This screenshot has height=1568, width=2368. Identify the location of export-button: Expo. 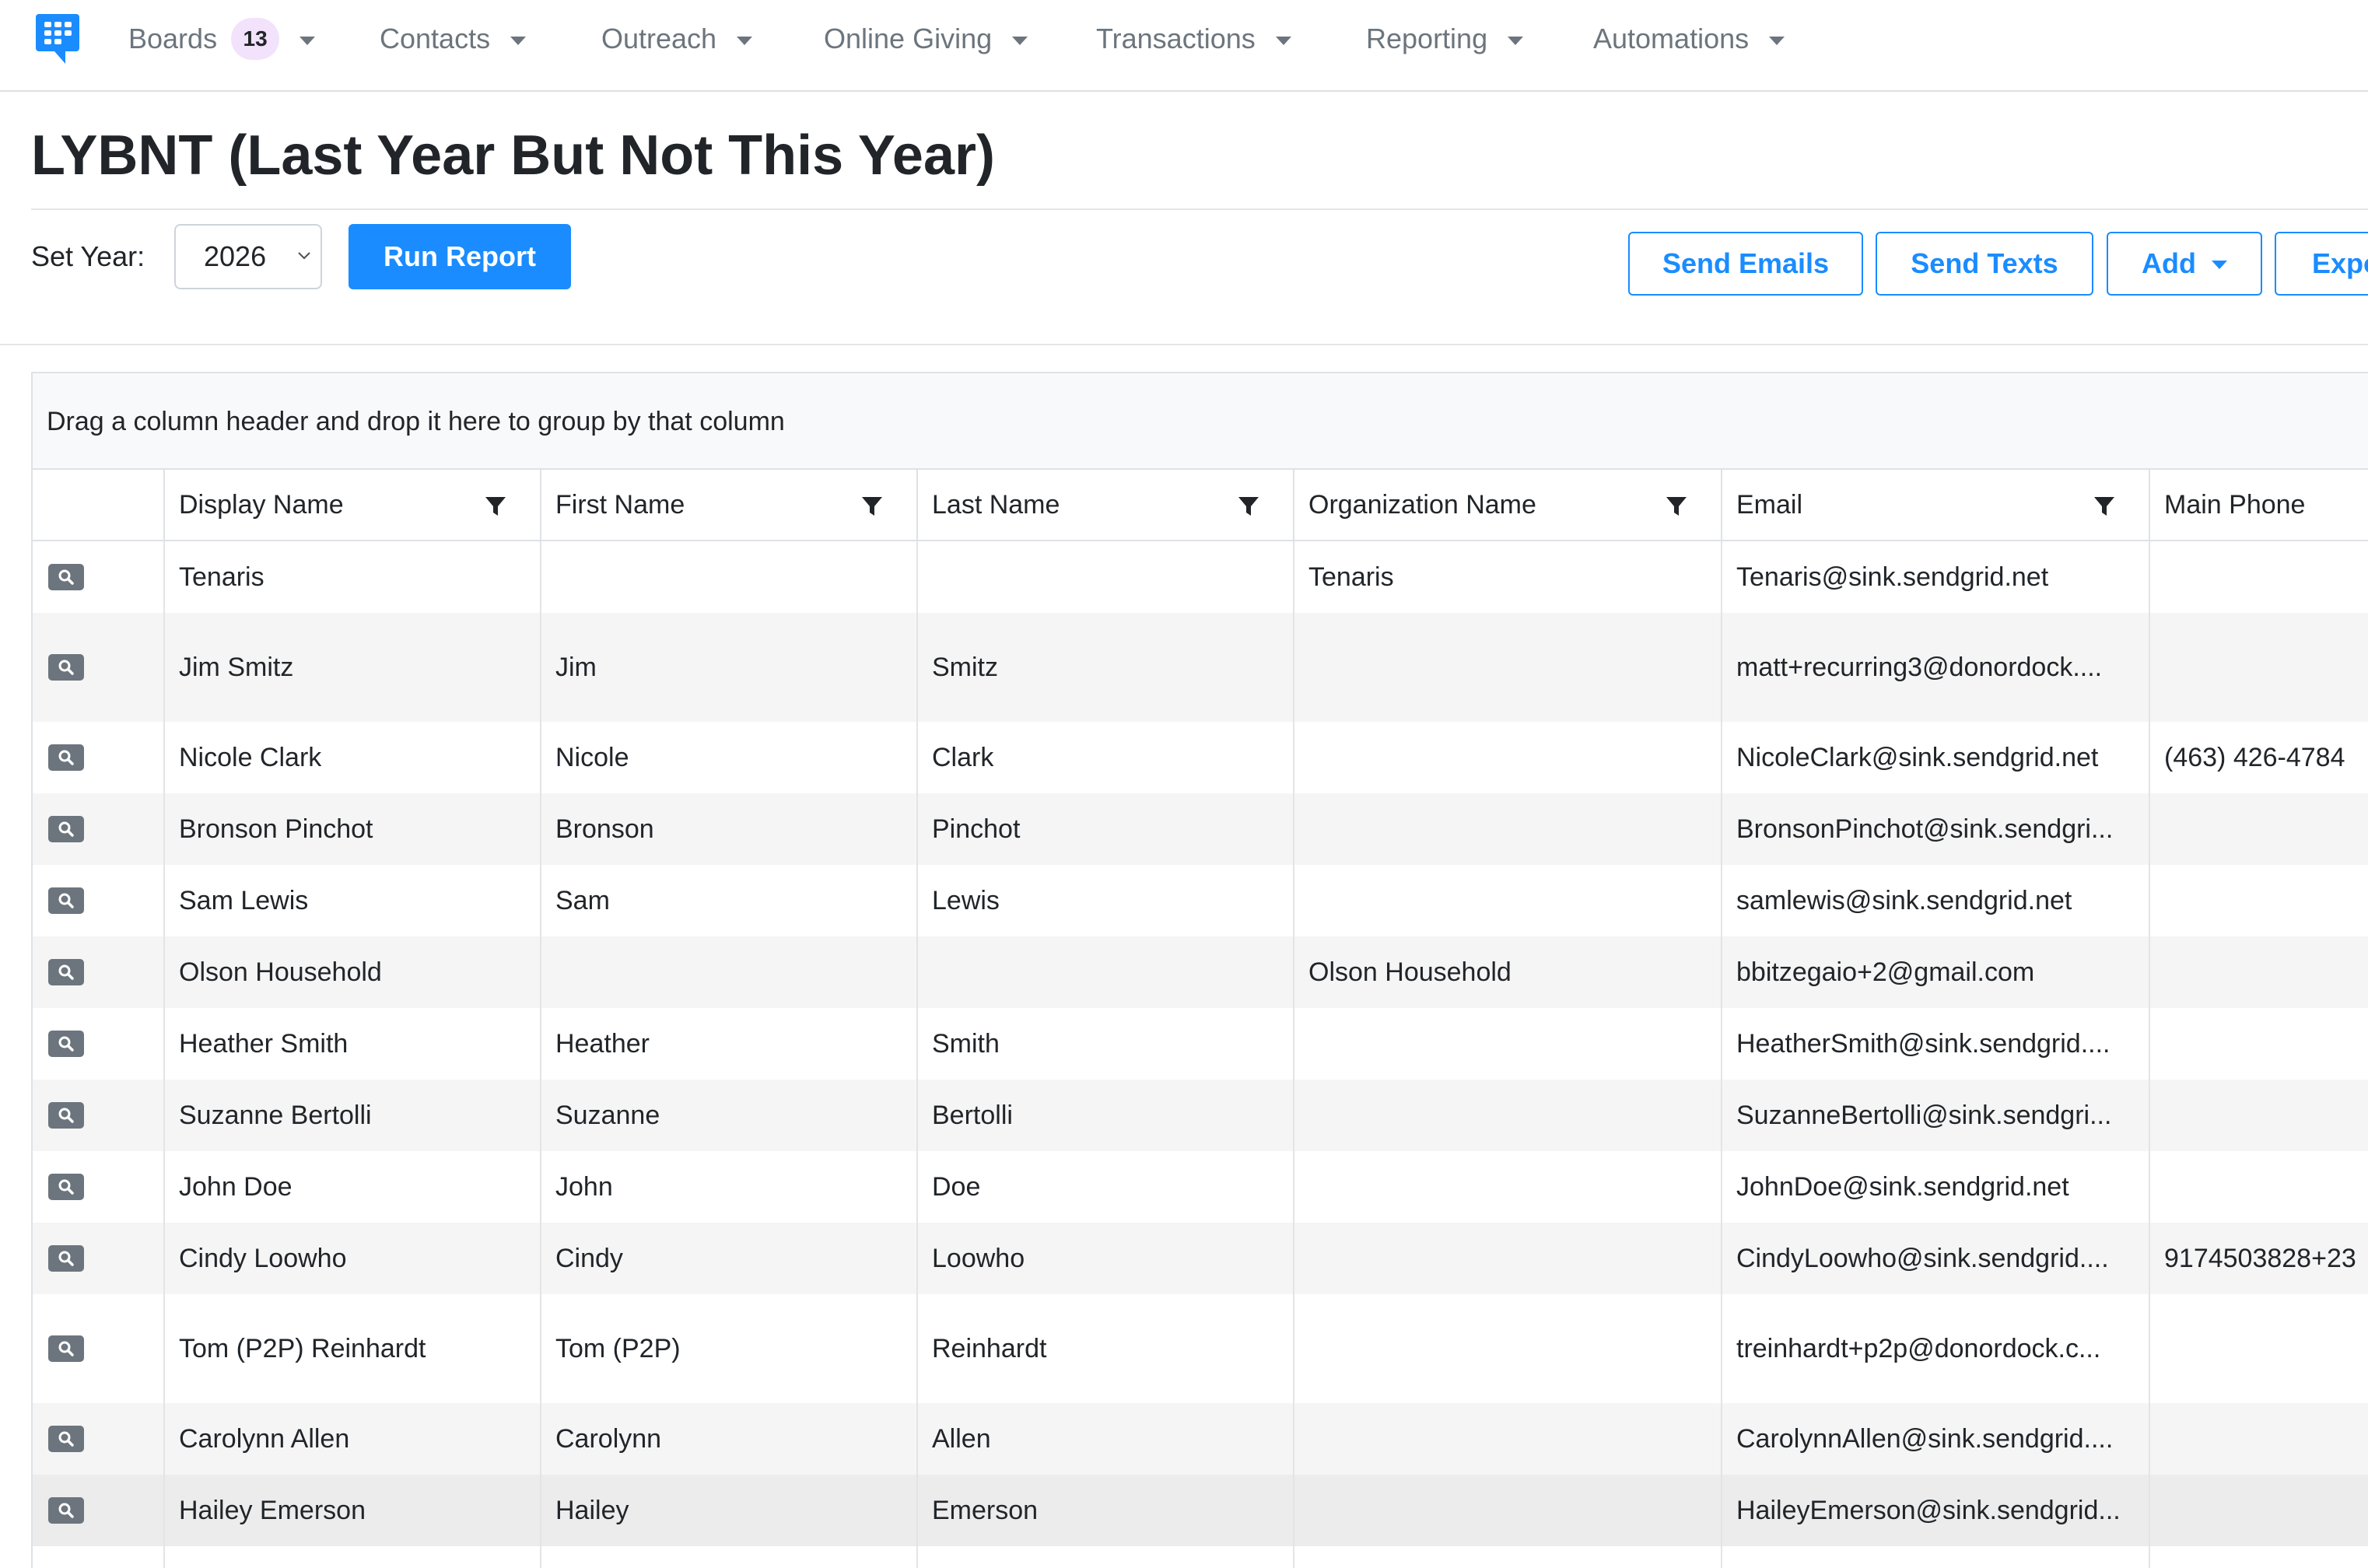
(2321, 264).